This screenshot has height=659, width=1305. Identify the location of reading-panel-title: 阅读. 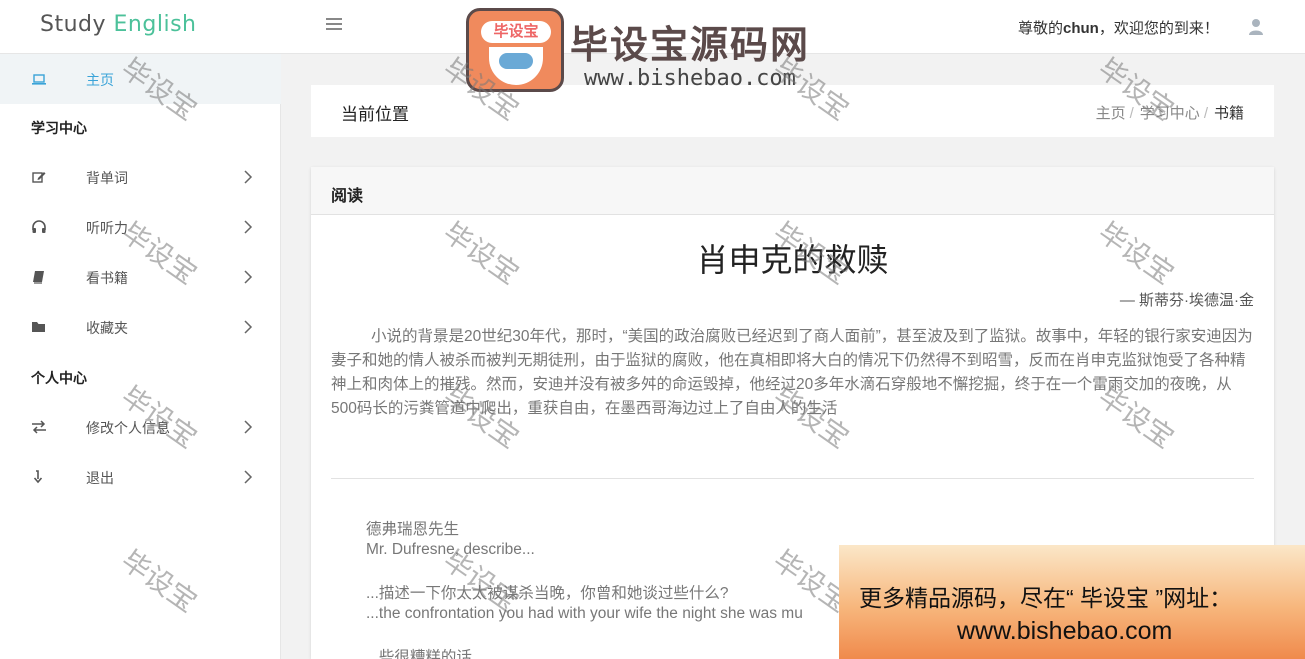
(347, 196).